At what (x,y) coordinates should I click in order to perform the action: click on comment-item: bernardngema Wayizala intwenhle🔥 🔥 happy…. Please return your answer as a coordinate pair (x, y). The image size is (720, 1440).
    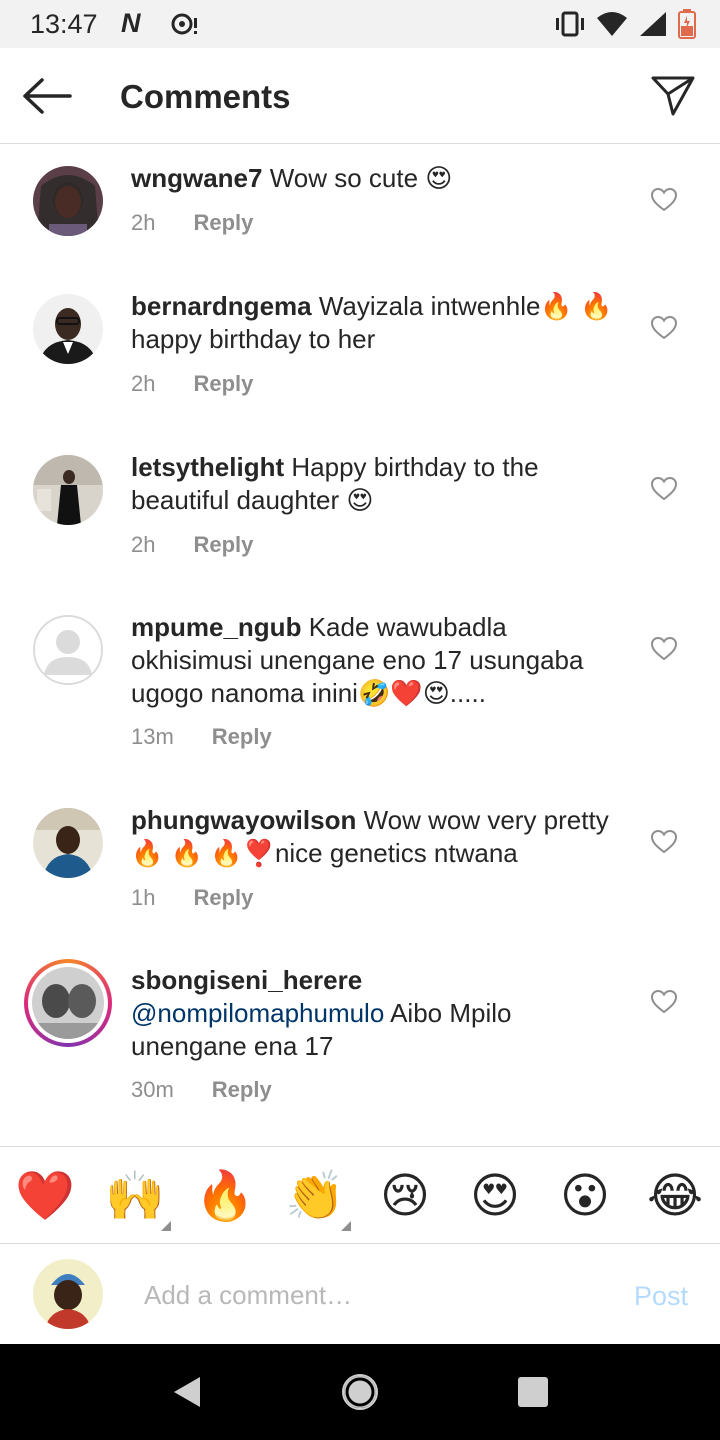
    Looking at the image, I should click on (360, 355).